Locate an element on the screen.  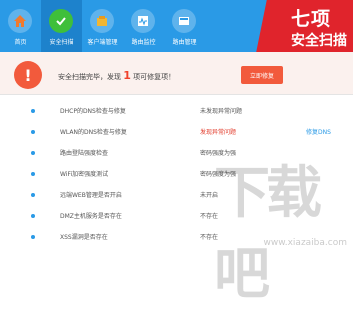
scan-item-name: WLAN的DNS检查与修复 is located at coordinates (93, 132).